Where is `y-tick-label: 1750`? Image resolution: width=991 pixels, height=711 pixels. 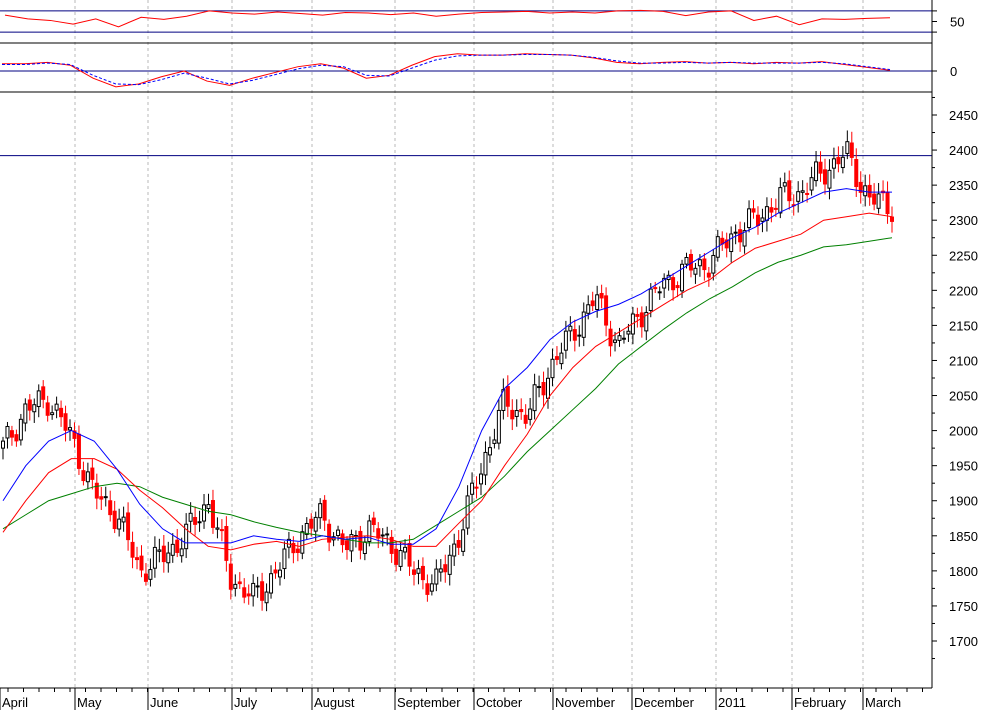 y-tick-label: 1750 is located at coordinates (963, 606).